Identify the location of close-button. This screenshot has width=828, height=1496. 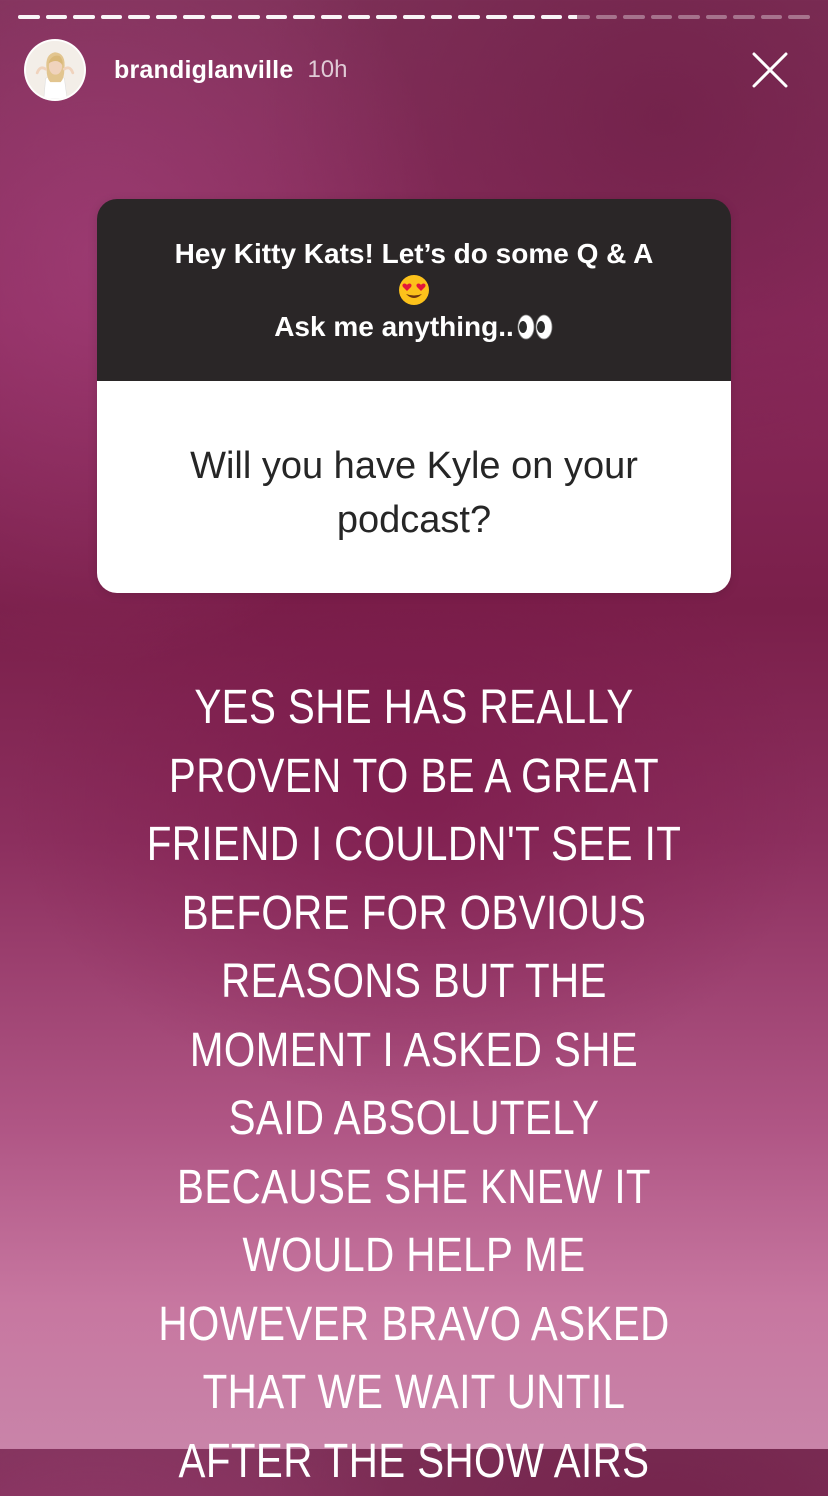
(770, 70).